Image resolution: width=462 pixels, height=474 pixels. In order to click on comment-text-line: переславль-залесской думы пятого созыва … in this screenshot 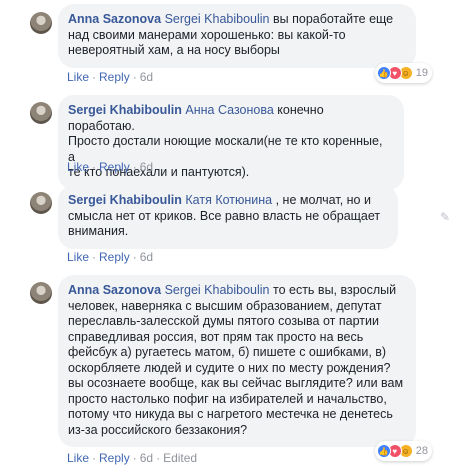, I will do `click(223, 321)`.